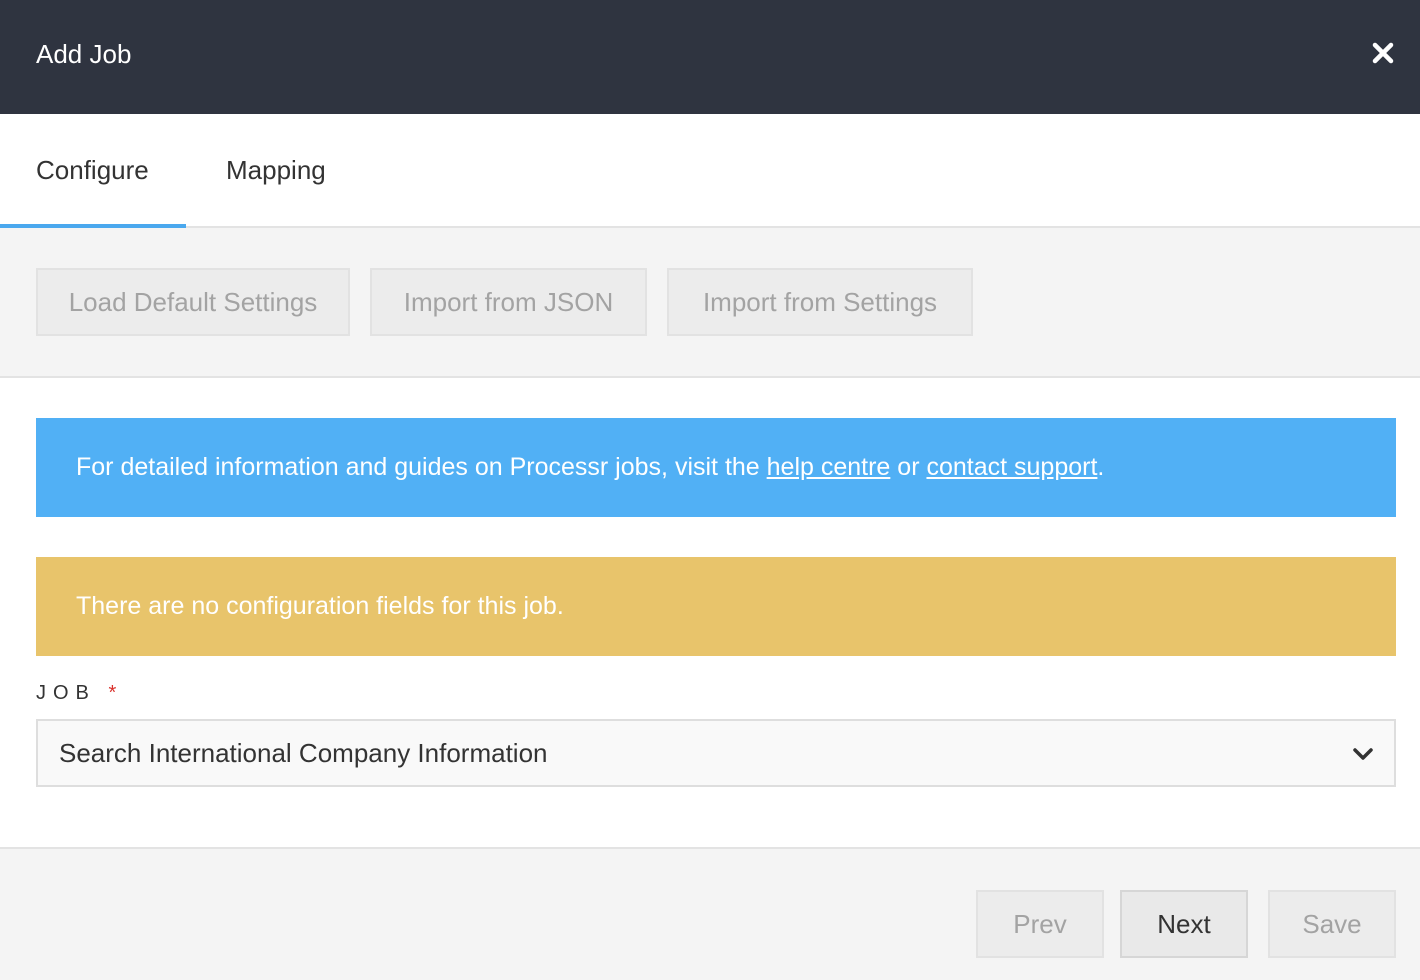 This screenshot has height=980, width=1420. What do you see at coordinates (84, 54) in the screenshot?
I see `modal-title: Add Job` at bounding box center [84, 54].